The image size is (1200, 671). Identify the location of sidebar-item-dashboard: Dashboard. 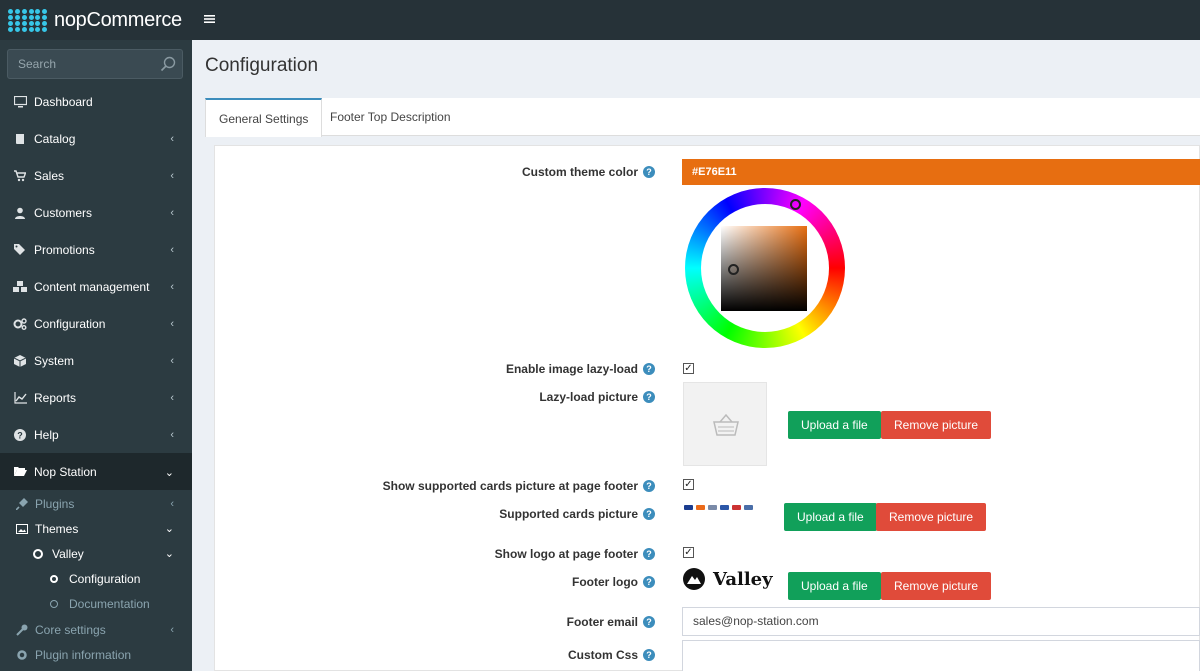
(96, 101).